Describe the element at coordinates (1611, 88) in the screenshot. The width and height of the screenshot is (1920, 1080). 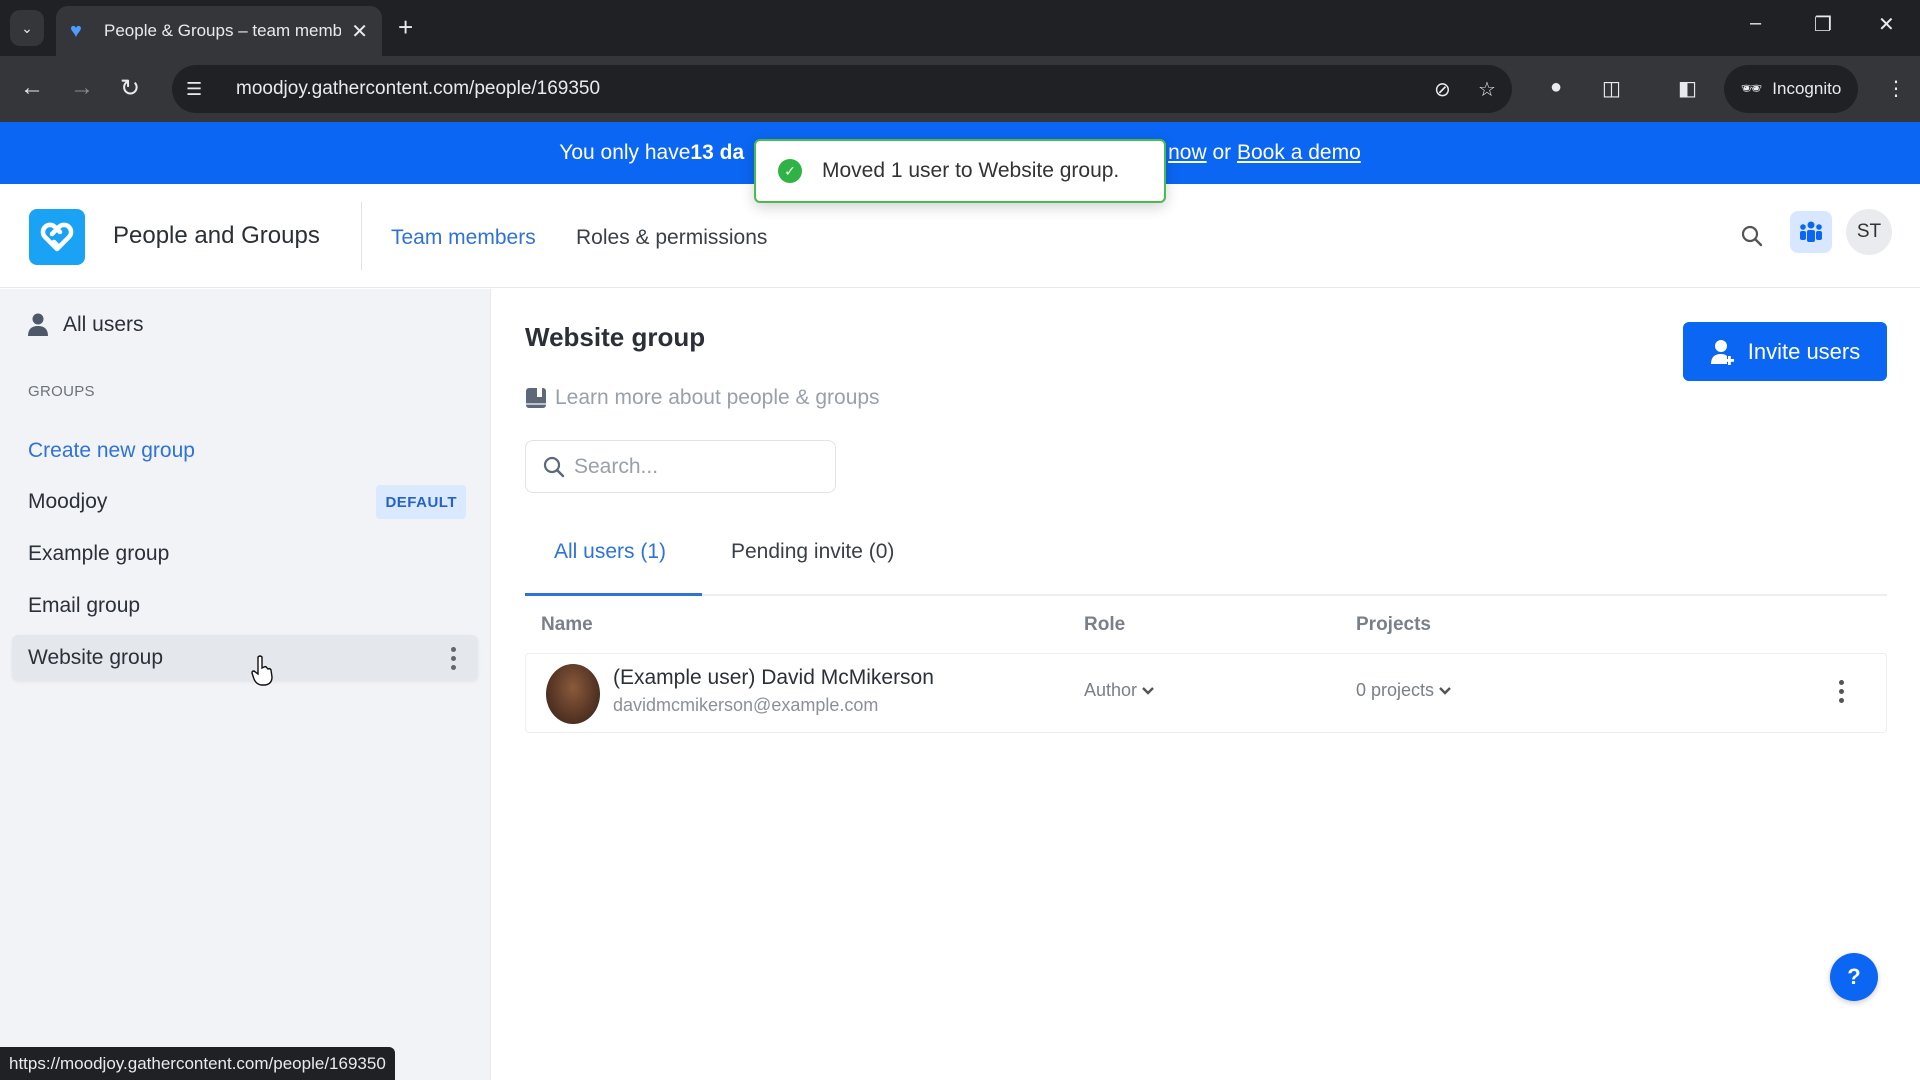
I see `extensions-puzzle-icon: ◫` at that location.